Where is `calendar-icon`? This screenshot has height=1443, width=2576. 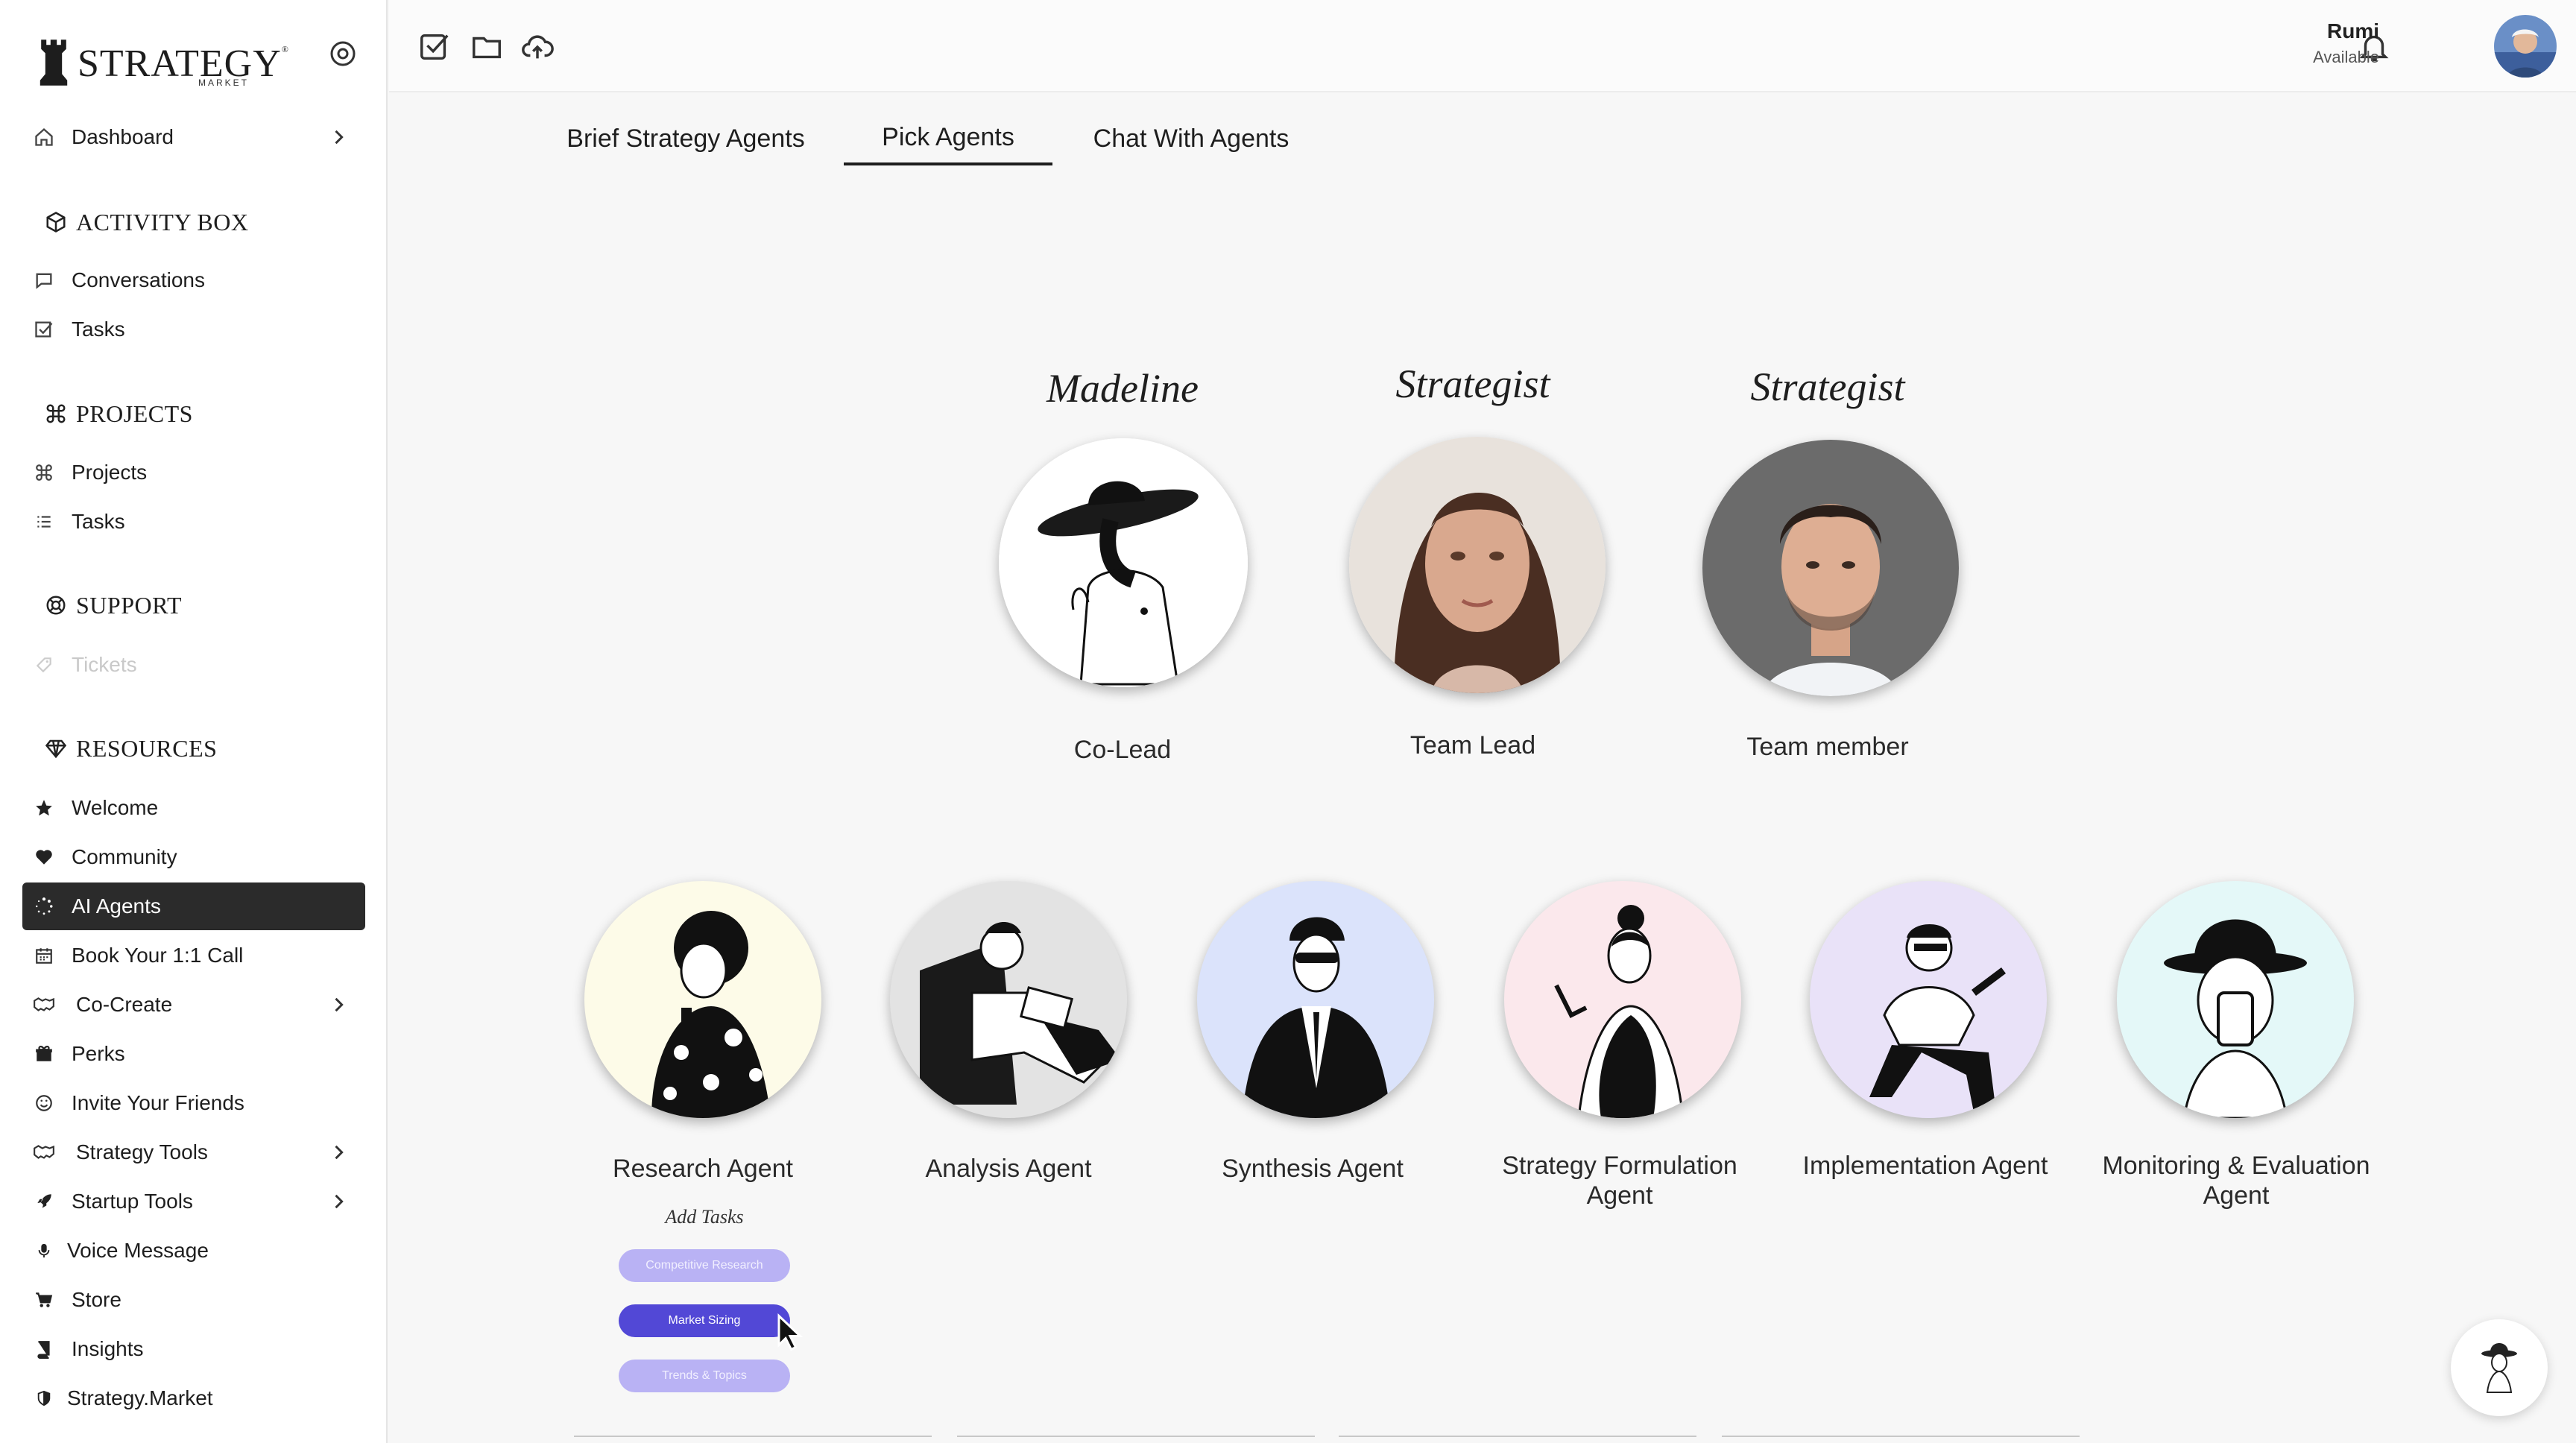
calendar-icon is located at coordinates (44, 955).